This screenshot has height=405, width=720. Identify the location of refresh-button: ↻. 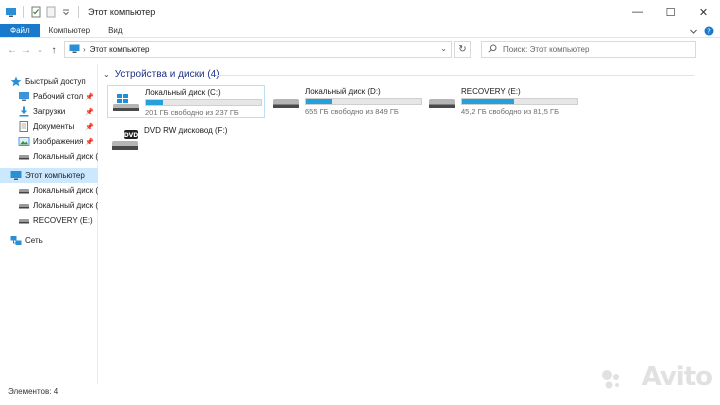
(462, 49).